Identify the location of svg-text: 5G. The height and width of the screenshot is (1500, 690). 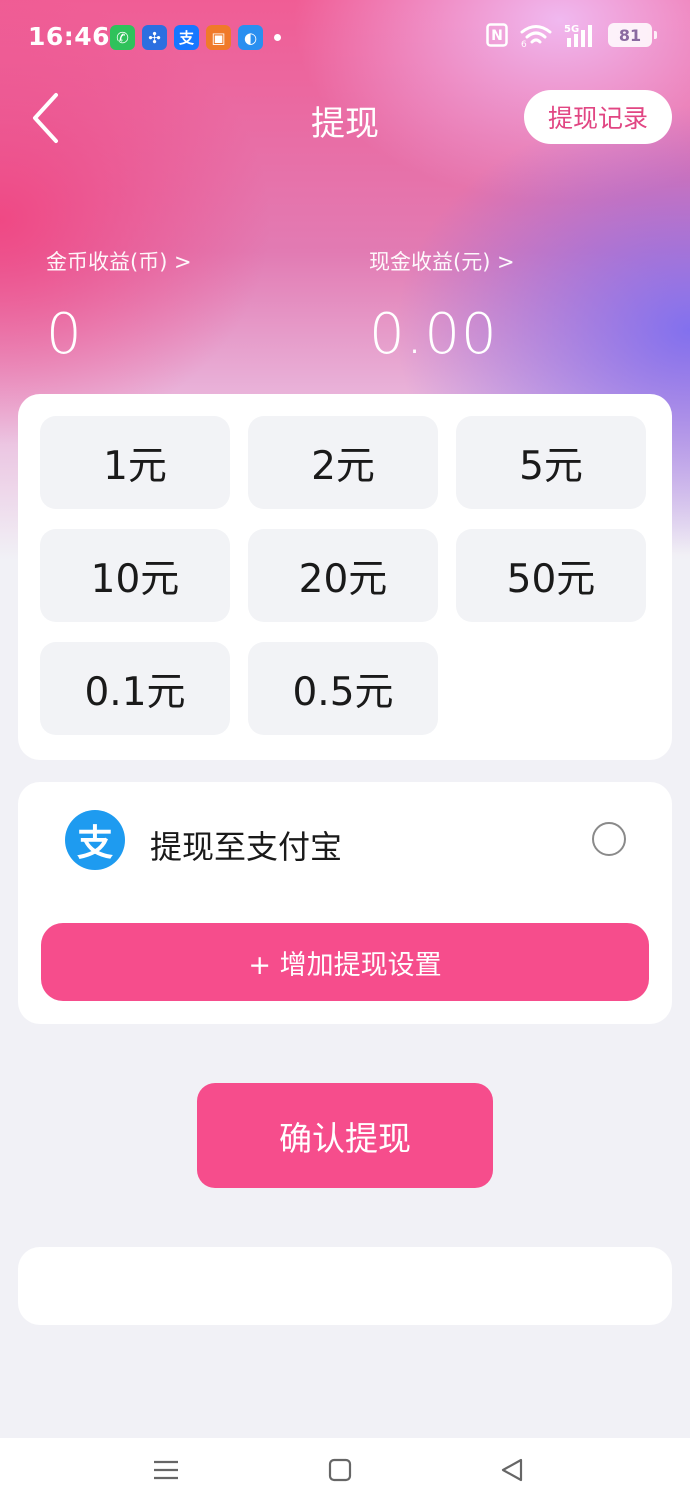
(571, 29).